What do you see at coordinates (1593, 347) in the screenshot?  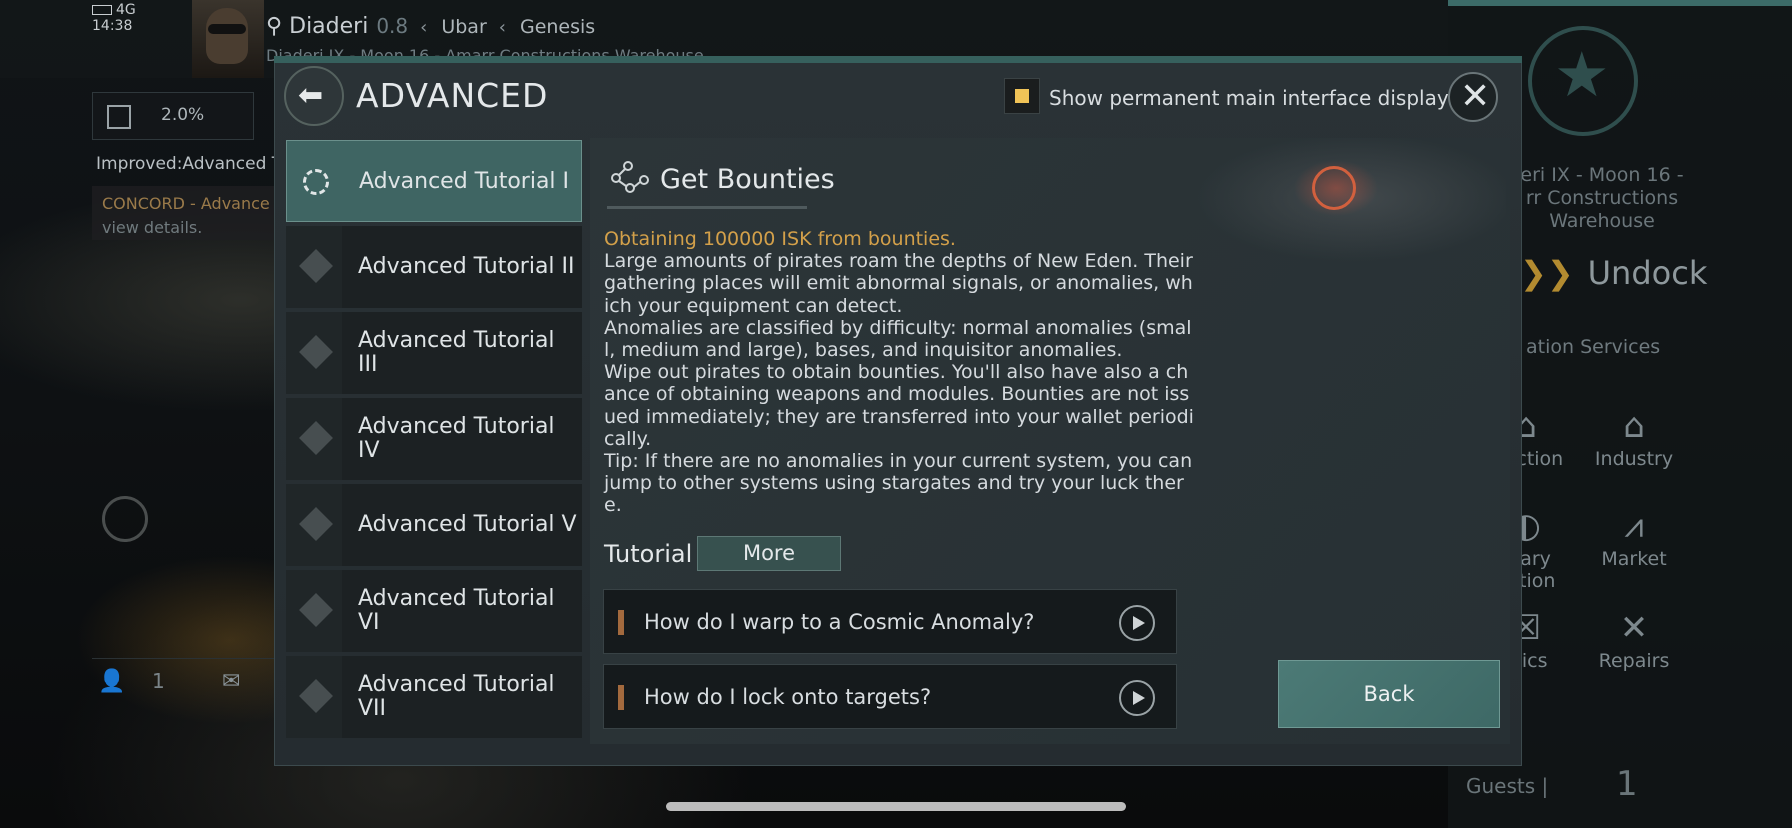 I see `services-header: ation Services` at bounding box center [1593, 347].